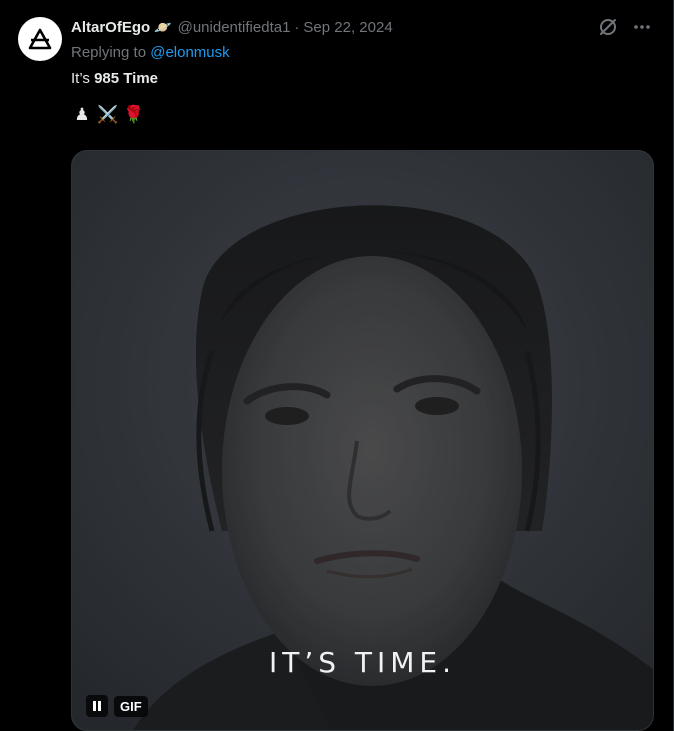 This screenshot has height=731, width=674. What do you see at coordinates (126, 78) in the screenshot?
I see `tweet-text-bold: 985 Time` at bounding box center [126, 78].